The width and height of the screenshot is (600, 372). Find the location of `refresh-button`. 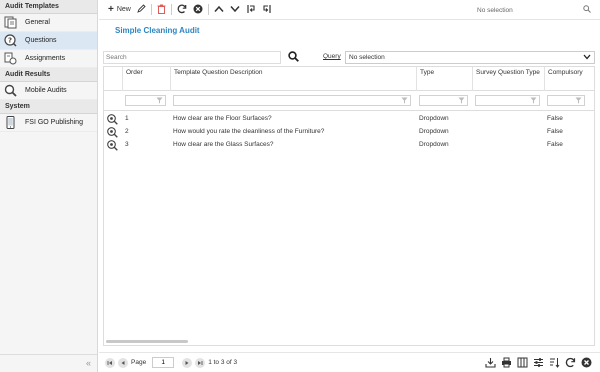

refresh-button is located at coordinates (182, 10).